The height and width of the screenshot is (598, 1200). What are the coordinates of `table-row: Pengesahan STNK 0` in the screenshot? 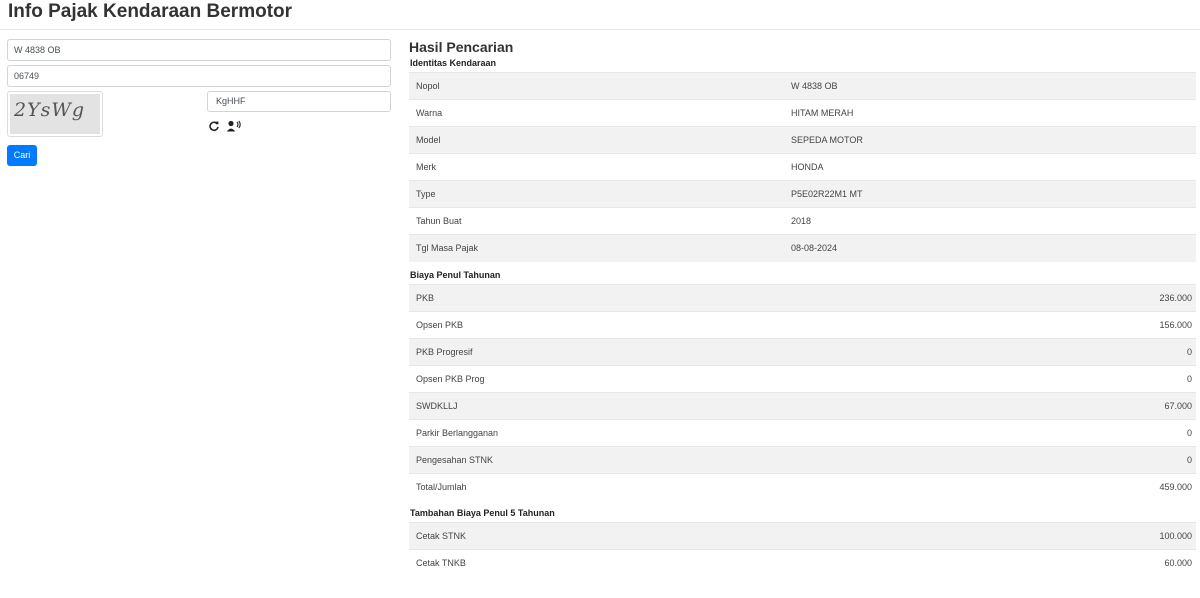 It's located at (802, 459).